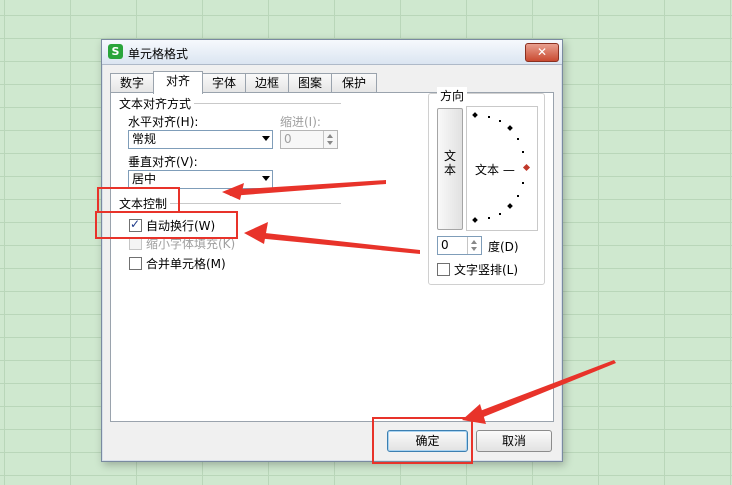 The height and width of the screenshot is (485, 732). Describe the element at coordinates (200, 139) in the screenshot. I see `horizontal-align-select: 常规` at that location.